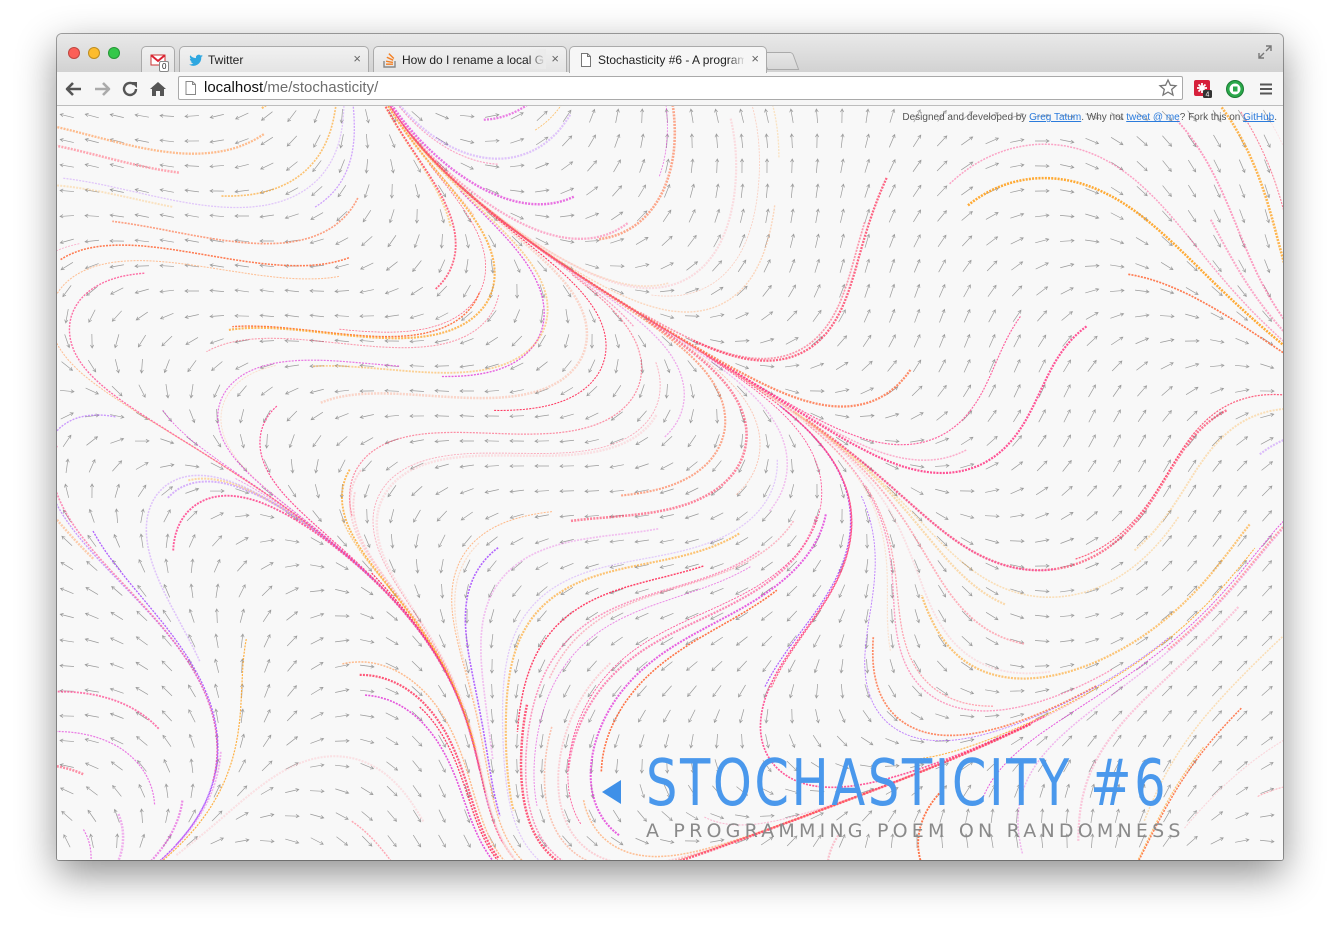 This screenshot has width=1340, height=940. What do you see at coordinates (680, 88) in the screenshot?
I see `address-bar: localhost/me/stochasticity/` at bounding box center [680, 88].